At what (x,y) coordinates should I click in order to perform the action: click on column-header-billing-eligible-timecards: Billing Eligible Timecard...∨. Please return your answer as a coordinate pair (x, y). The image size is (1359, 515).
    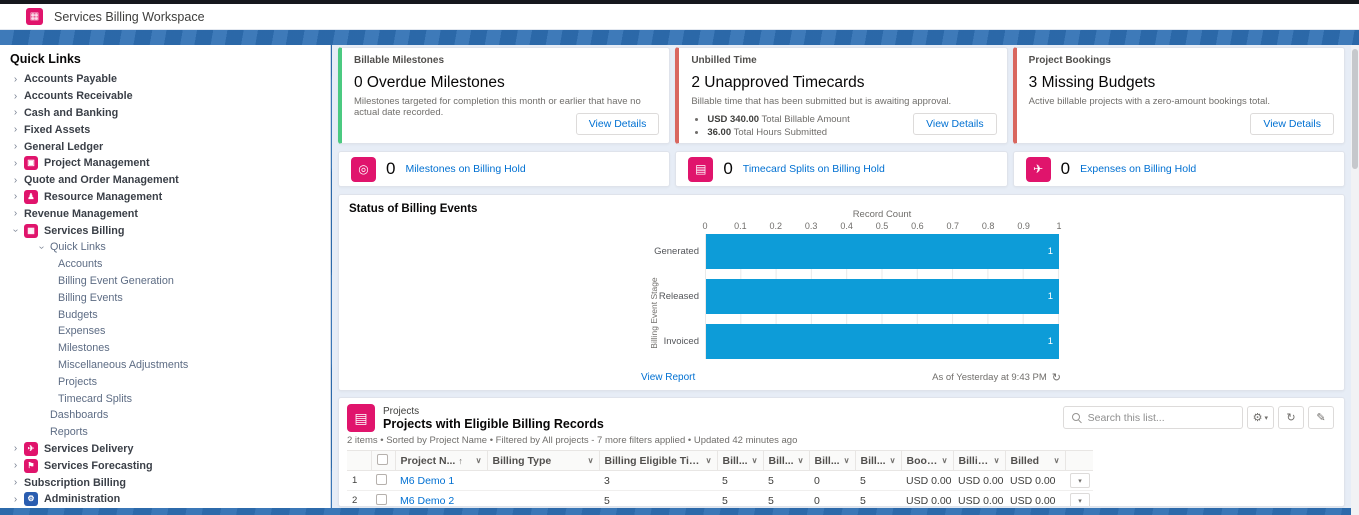
    Looking at the image, I should click on (658, 460).